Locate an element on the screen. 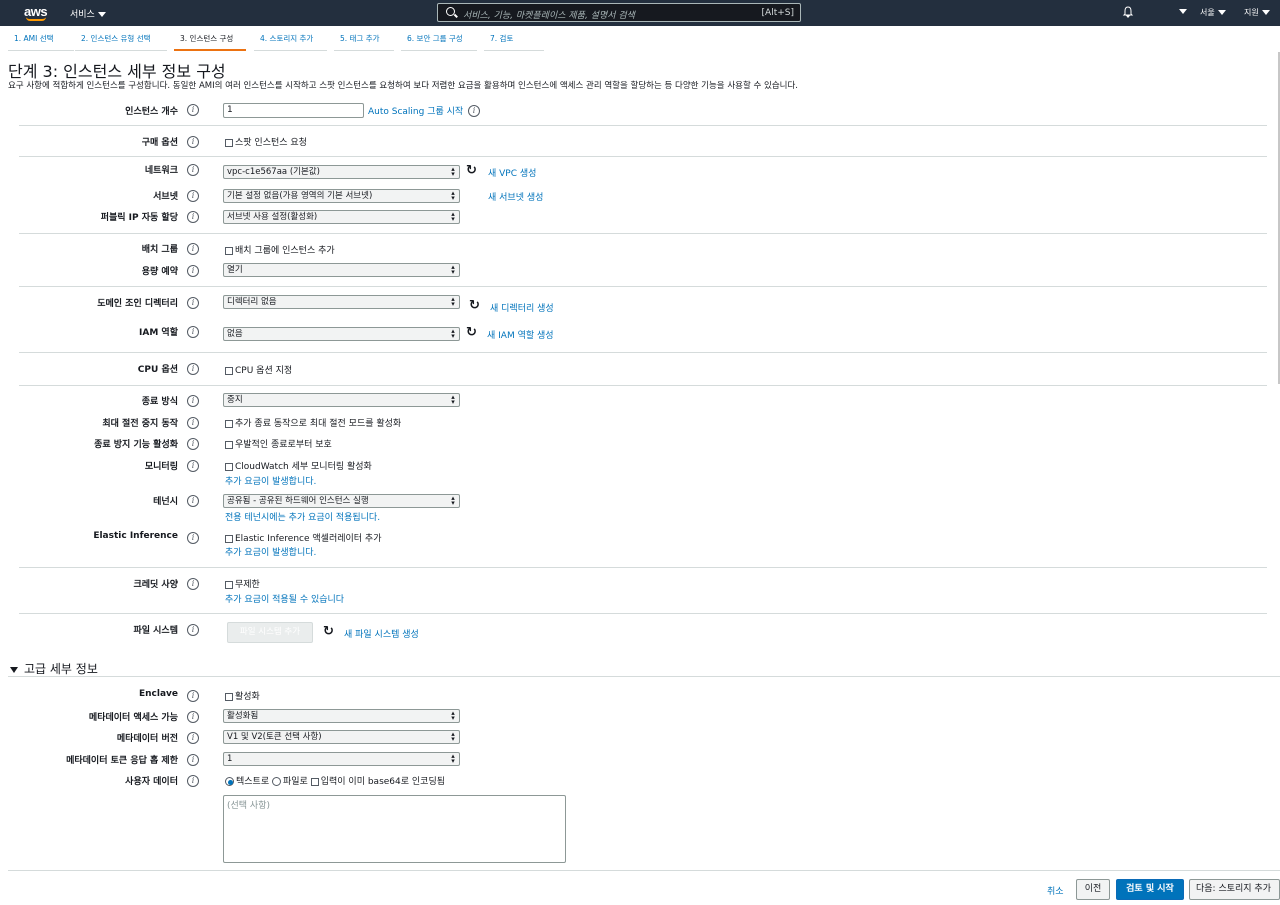 Image resolution: width=1280 pixels, height=905 pixels. spot-instance-checkbox: 스팟 인스턴스 요청 is located at coordinates (266, 141).